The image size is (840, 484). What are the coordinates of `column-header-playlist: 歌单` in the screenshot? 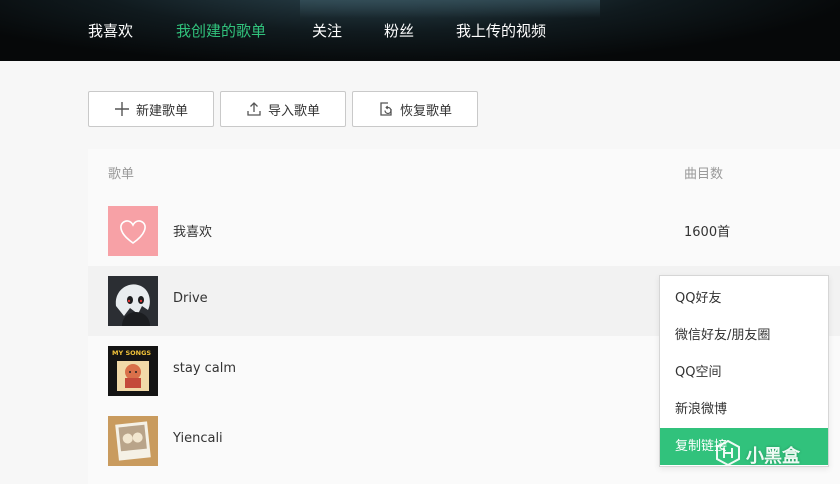 It's located at (121, 174).